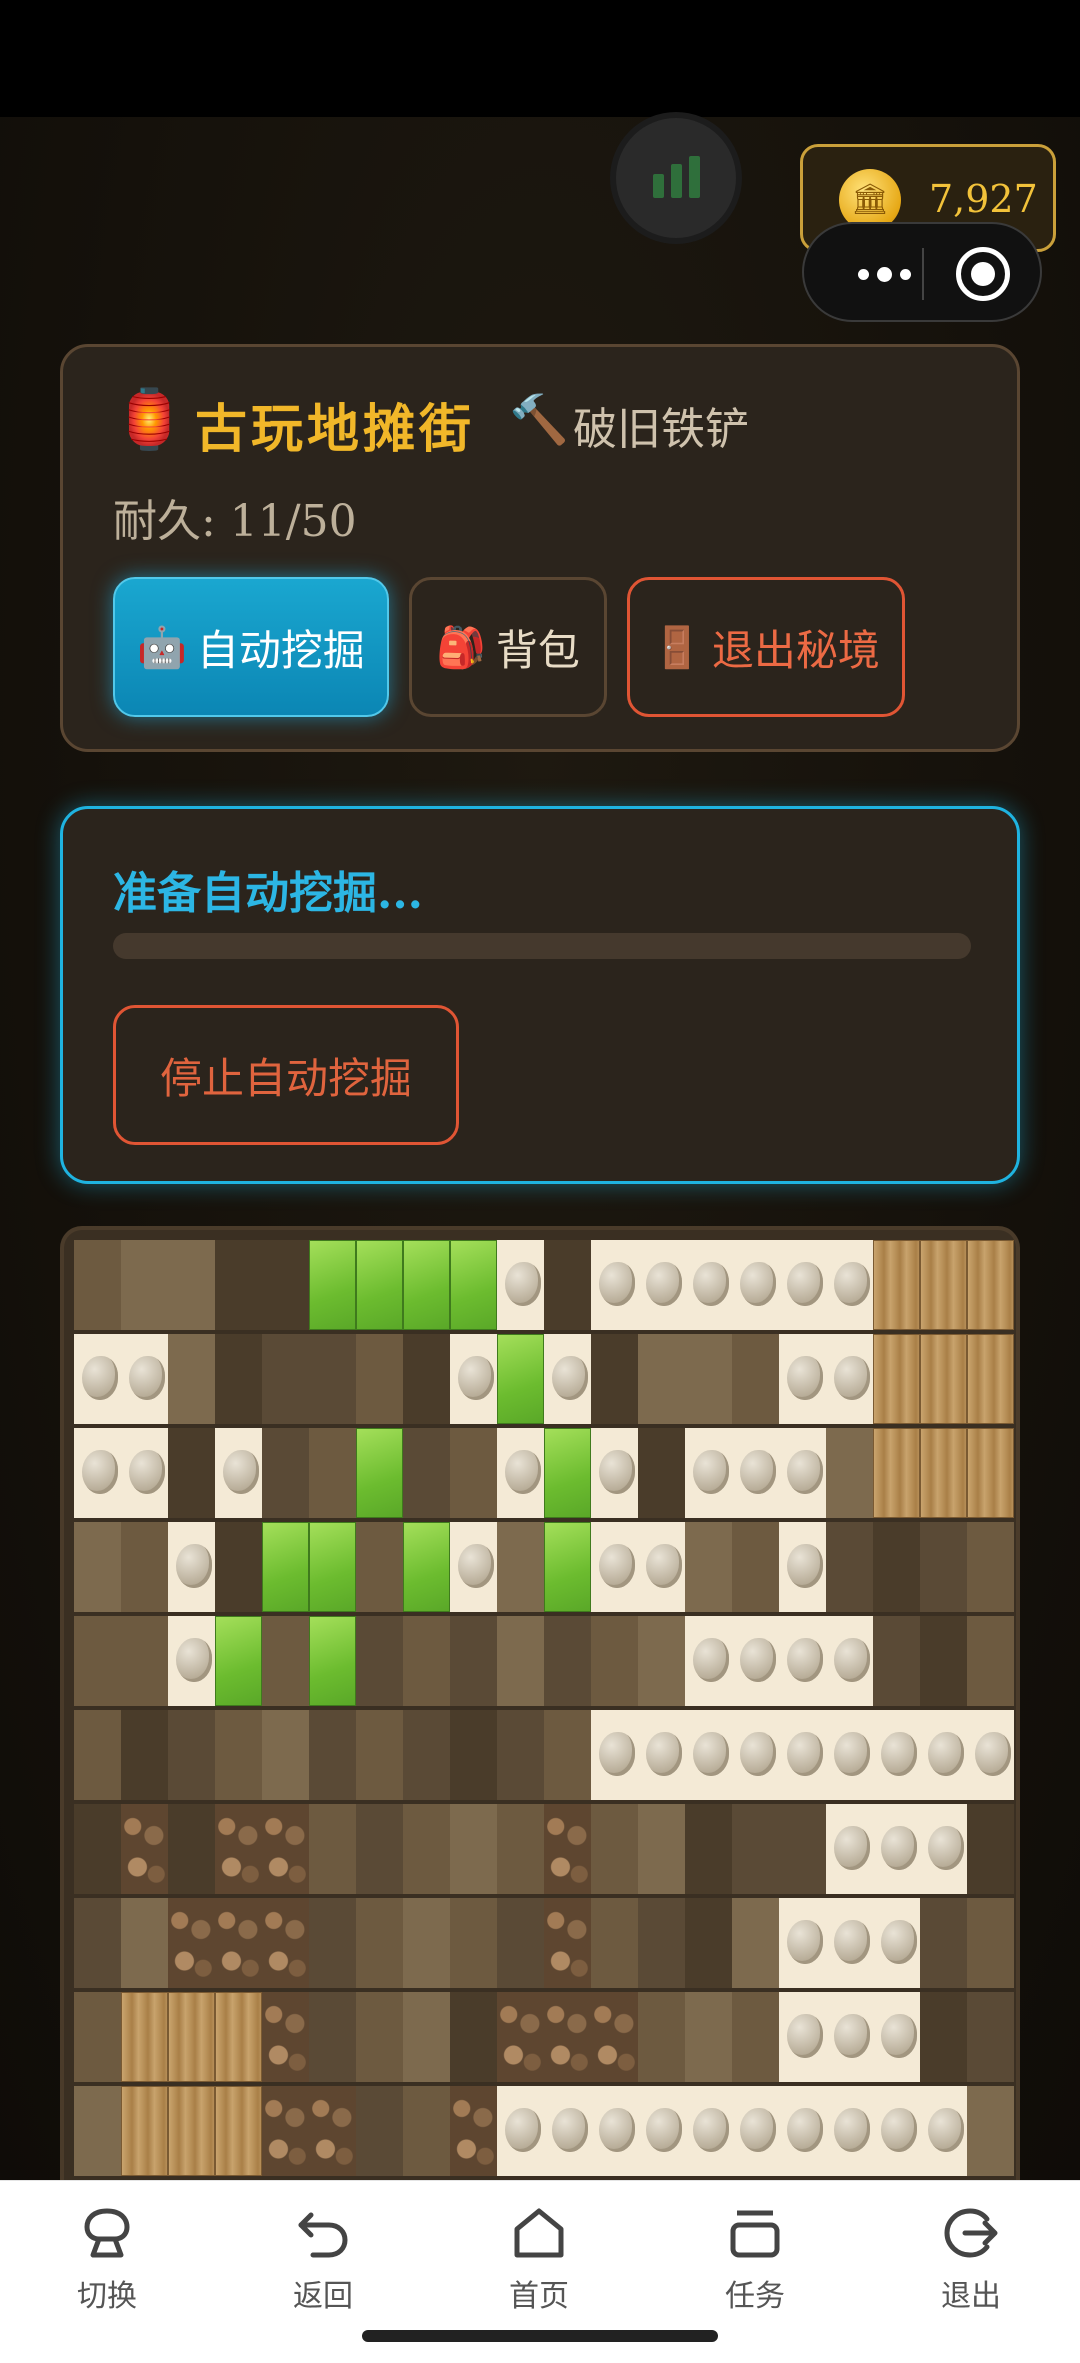 Image resolution: width=1080 pixels, height=2363 pixels. What do you see at coordinates (323, 2259) in the screenshot?
I see `nav-back: 返回` at bounding box center [323, 2259].